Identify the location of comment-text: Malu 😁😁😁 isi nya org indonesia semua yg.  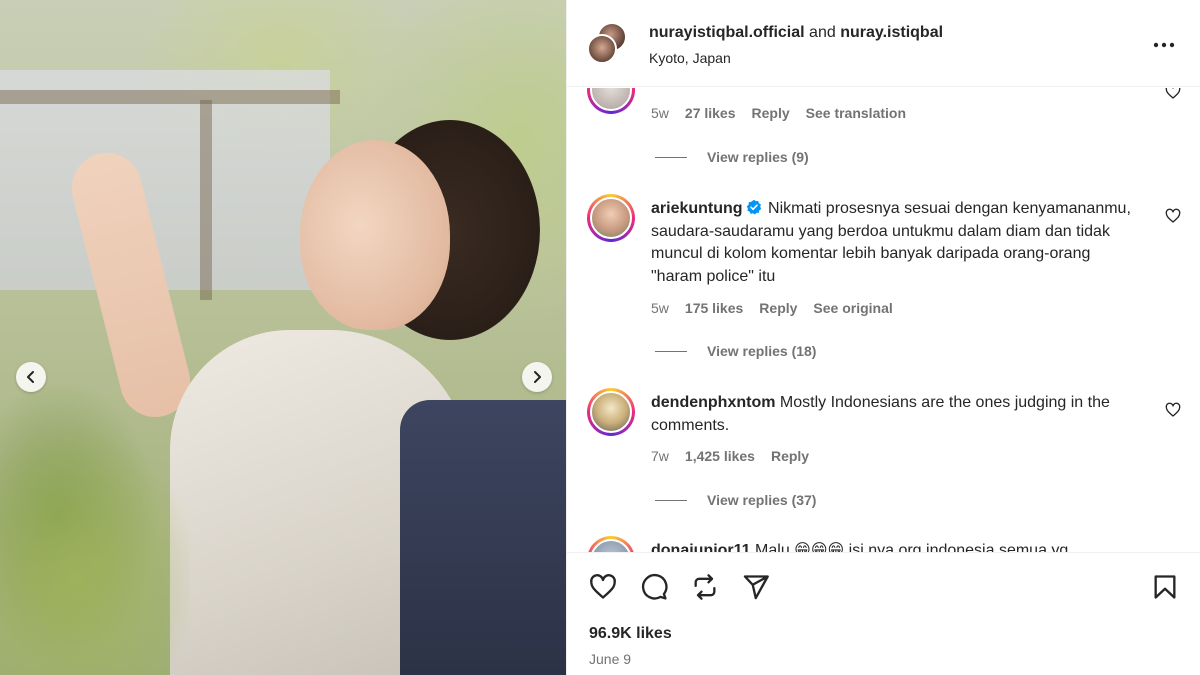
(912, 547).